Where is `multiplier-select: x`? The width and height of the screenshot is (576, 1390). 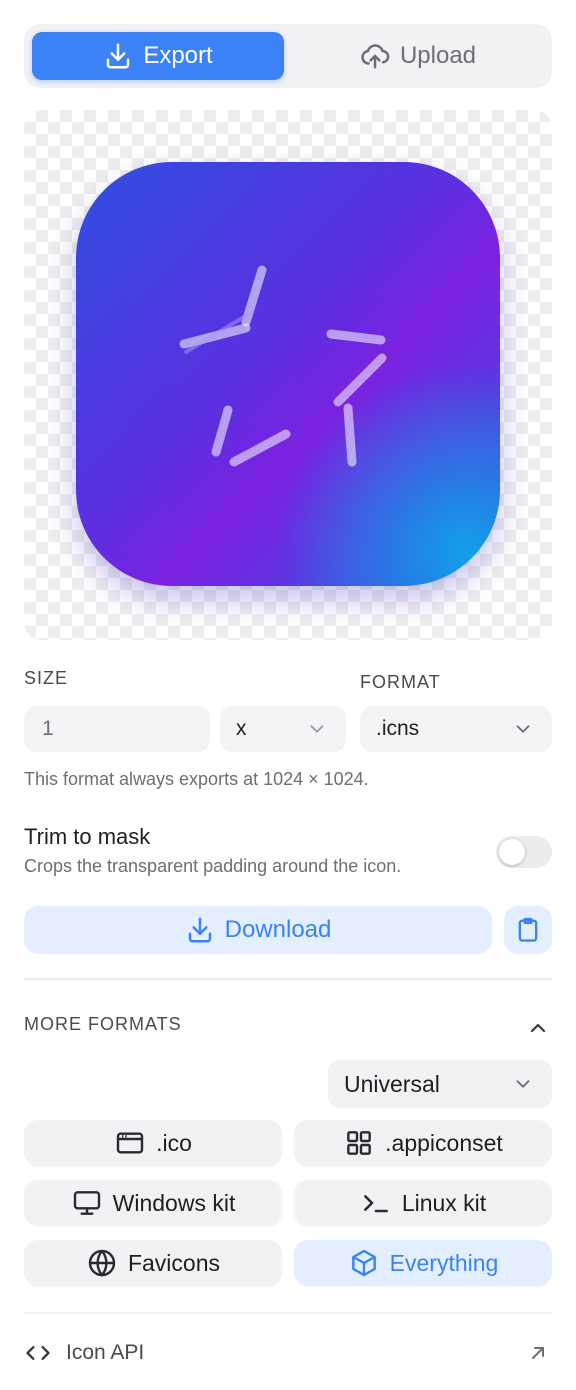
multiplier-select: x is located at coordinates (283, 729).